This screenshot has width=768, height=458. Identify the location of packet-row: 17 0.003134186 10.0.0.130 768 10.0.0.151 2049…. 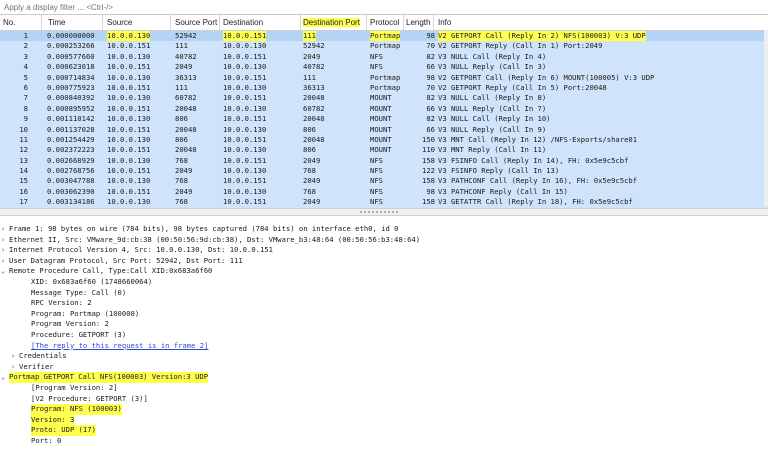
(384, 202).